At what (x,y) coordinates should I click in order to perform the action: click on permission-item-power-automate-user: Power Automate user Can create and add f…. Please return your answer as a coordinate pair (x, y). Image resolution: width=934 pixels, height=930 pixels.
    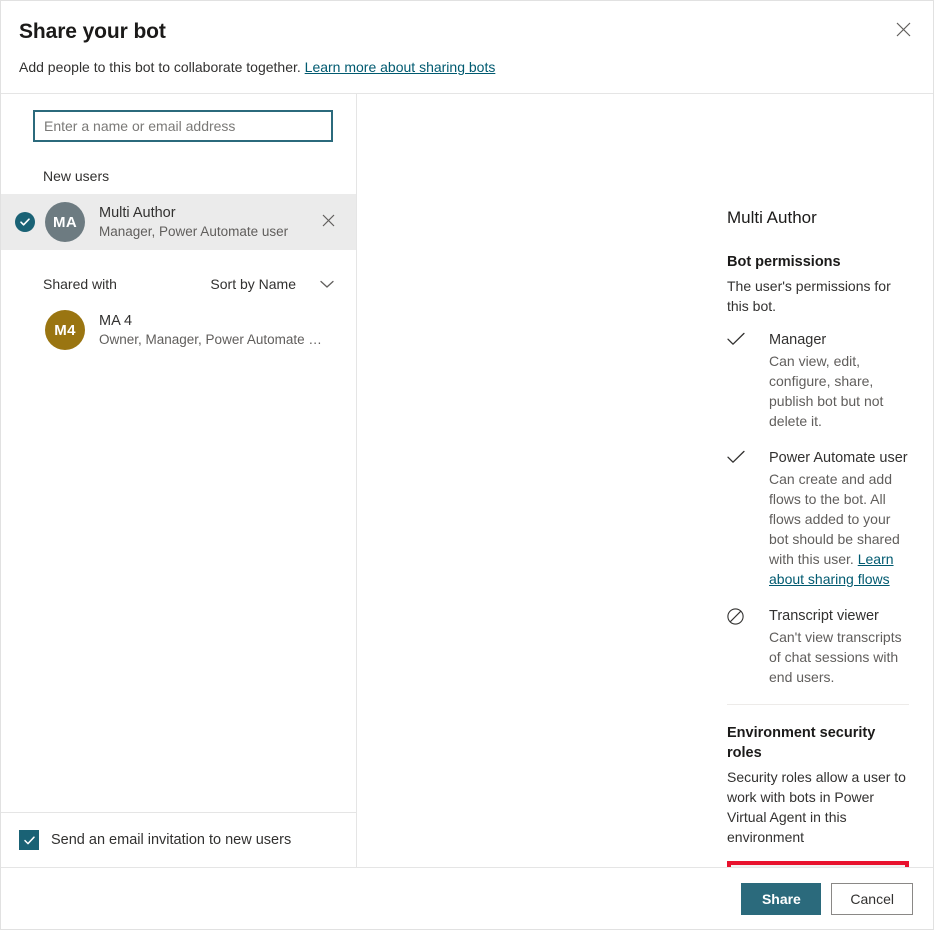
    Looking at the image, I should click on (818, 518).